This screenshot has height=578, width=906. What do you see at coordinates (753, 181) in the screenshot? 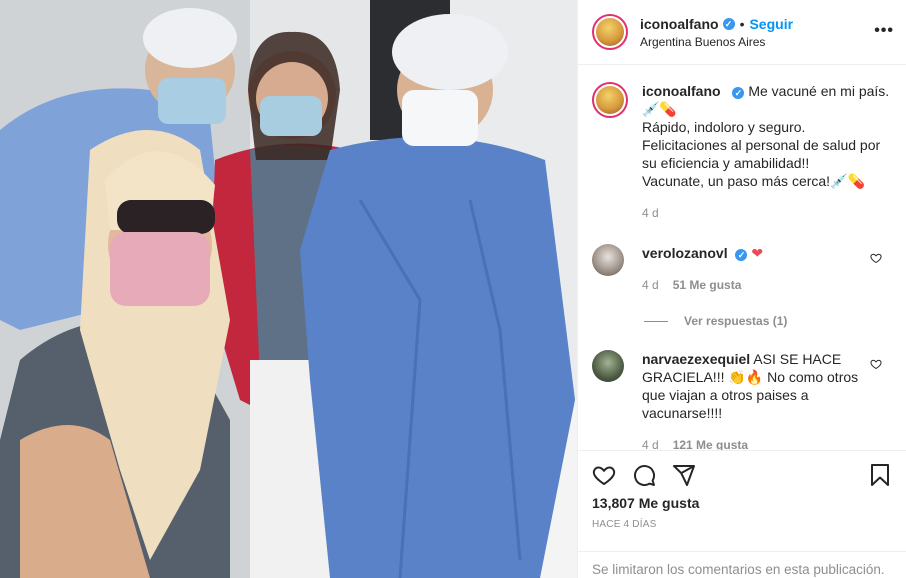
I see `caption-line-5: Vacunate, un paso más cerca!💉💊` at bounding box center [753, 181].